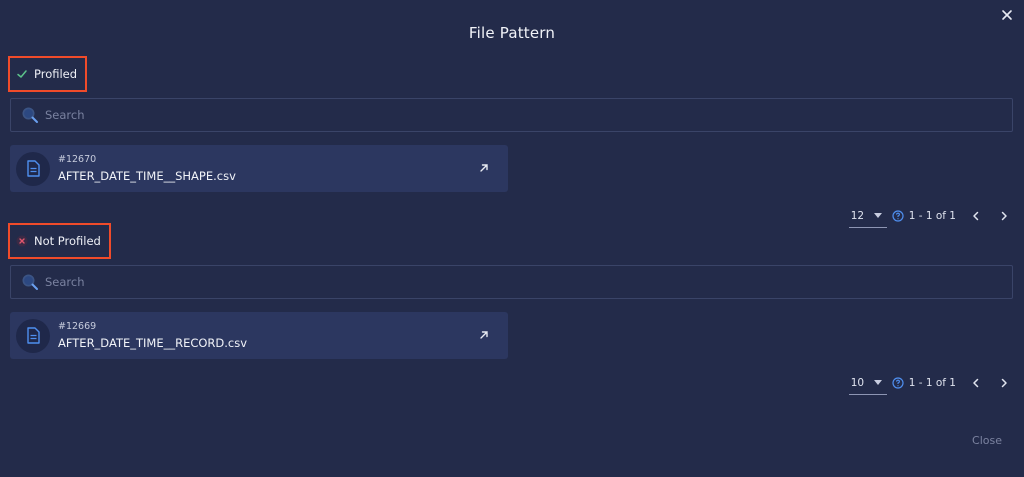 This screenshot has width=1024, height=477. What do you see at coordinates (67, 241) in the screenshot?
I see `status-label: Not Profiled` at bounding box center [67, 241].